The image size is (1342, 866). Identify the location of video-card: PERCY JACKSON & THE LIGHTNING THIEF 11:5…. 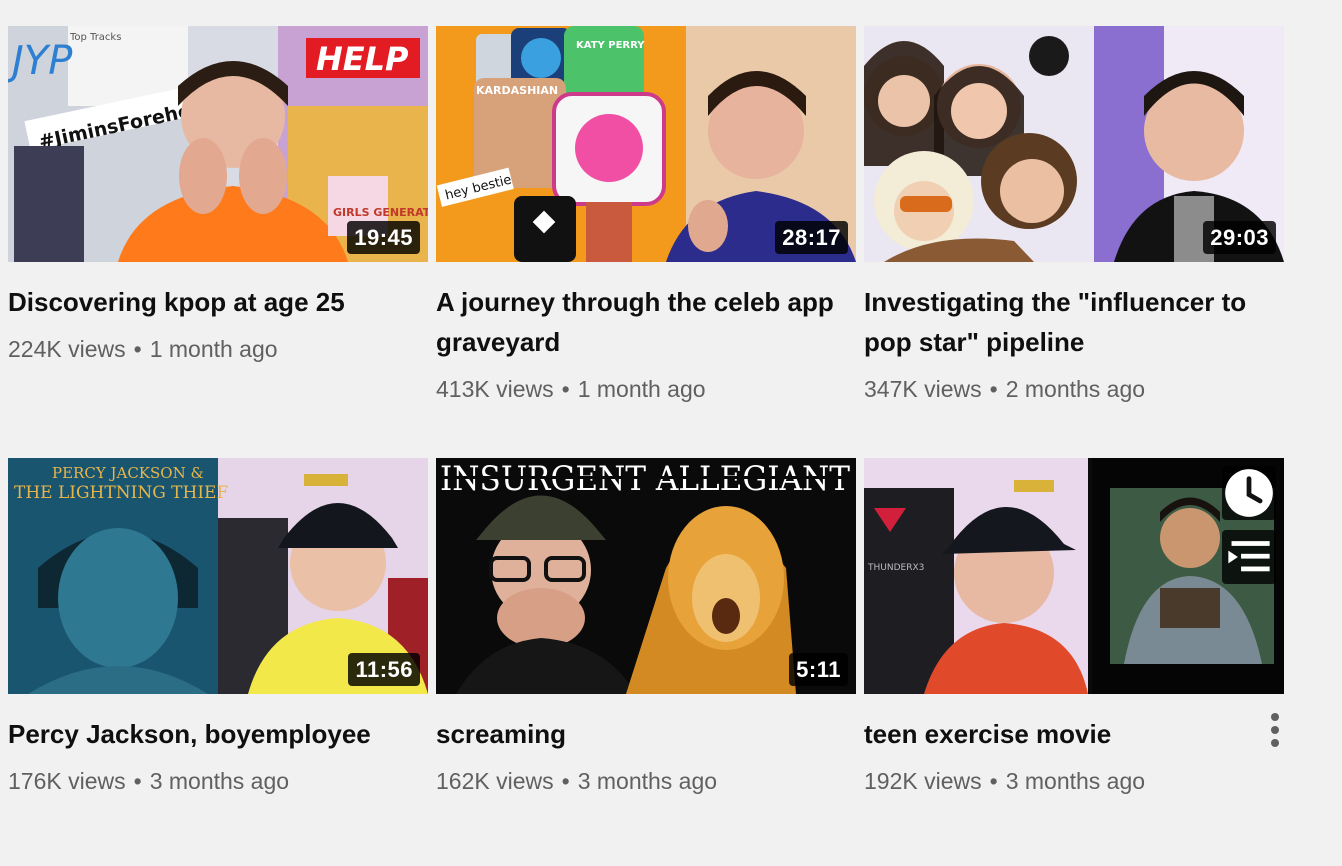
(218, 627).